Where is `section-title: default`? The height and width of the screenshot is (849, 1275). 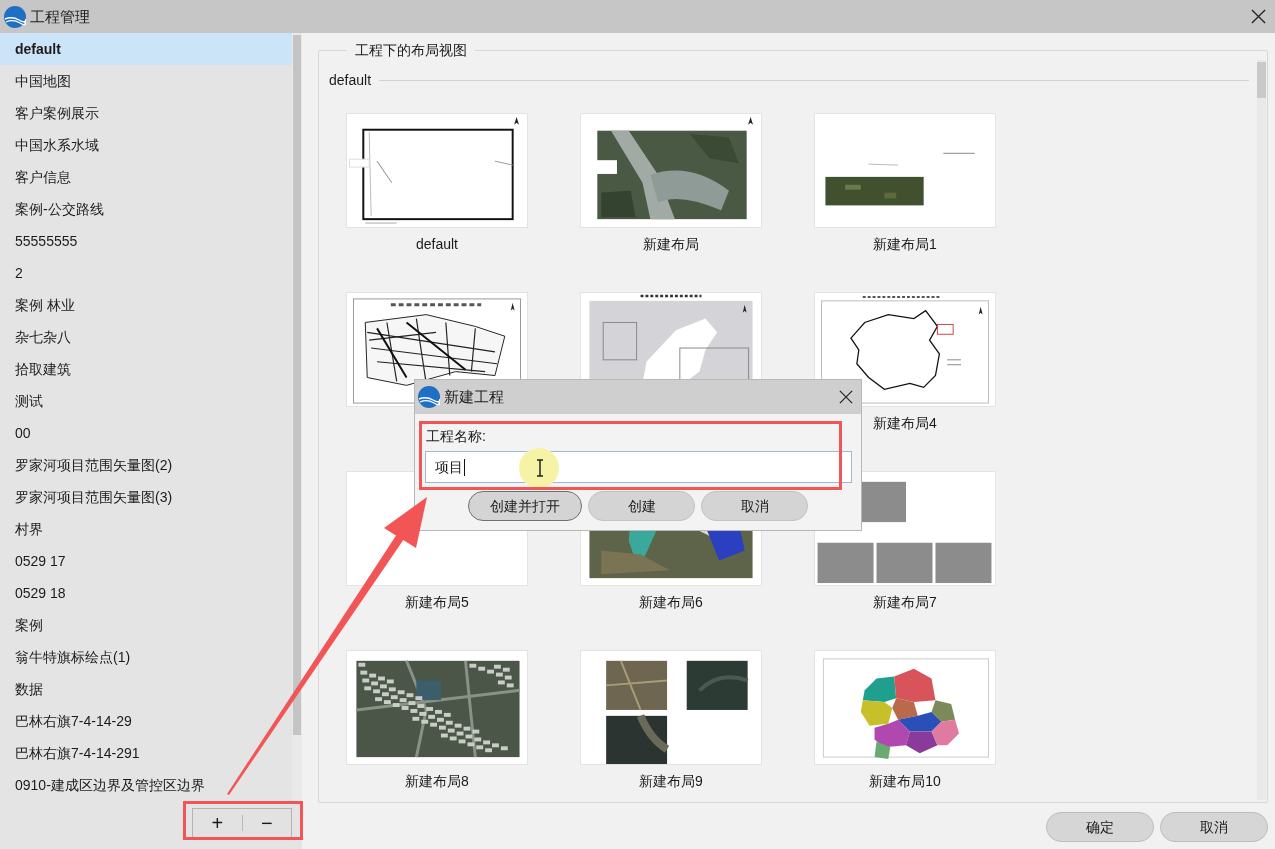
section-title: default is located at coordinates (350, 80).